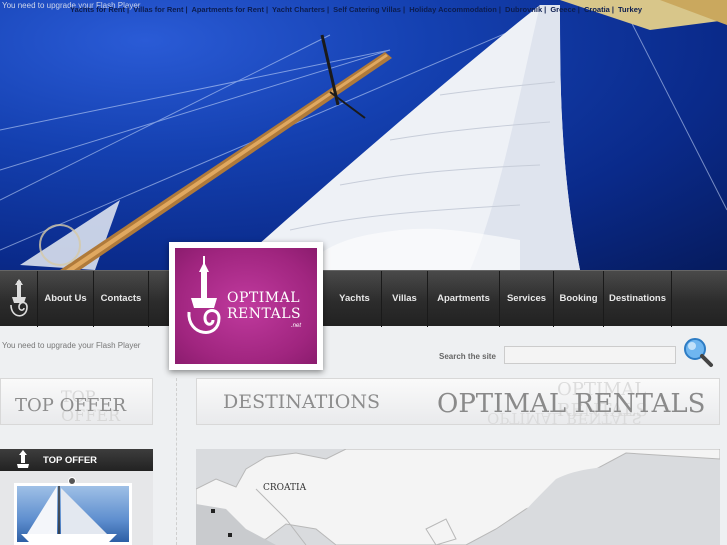 The image size is (727, 545). What do you see at coordinates (264, 314) in the screenshot?
I see `logo-text-line2: RENTALS` at bounding box center [264, 314].